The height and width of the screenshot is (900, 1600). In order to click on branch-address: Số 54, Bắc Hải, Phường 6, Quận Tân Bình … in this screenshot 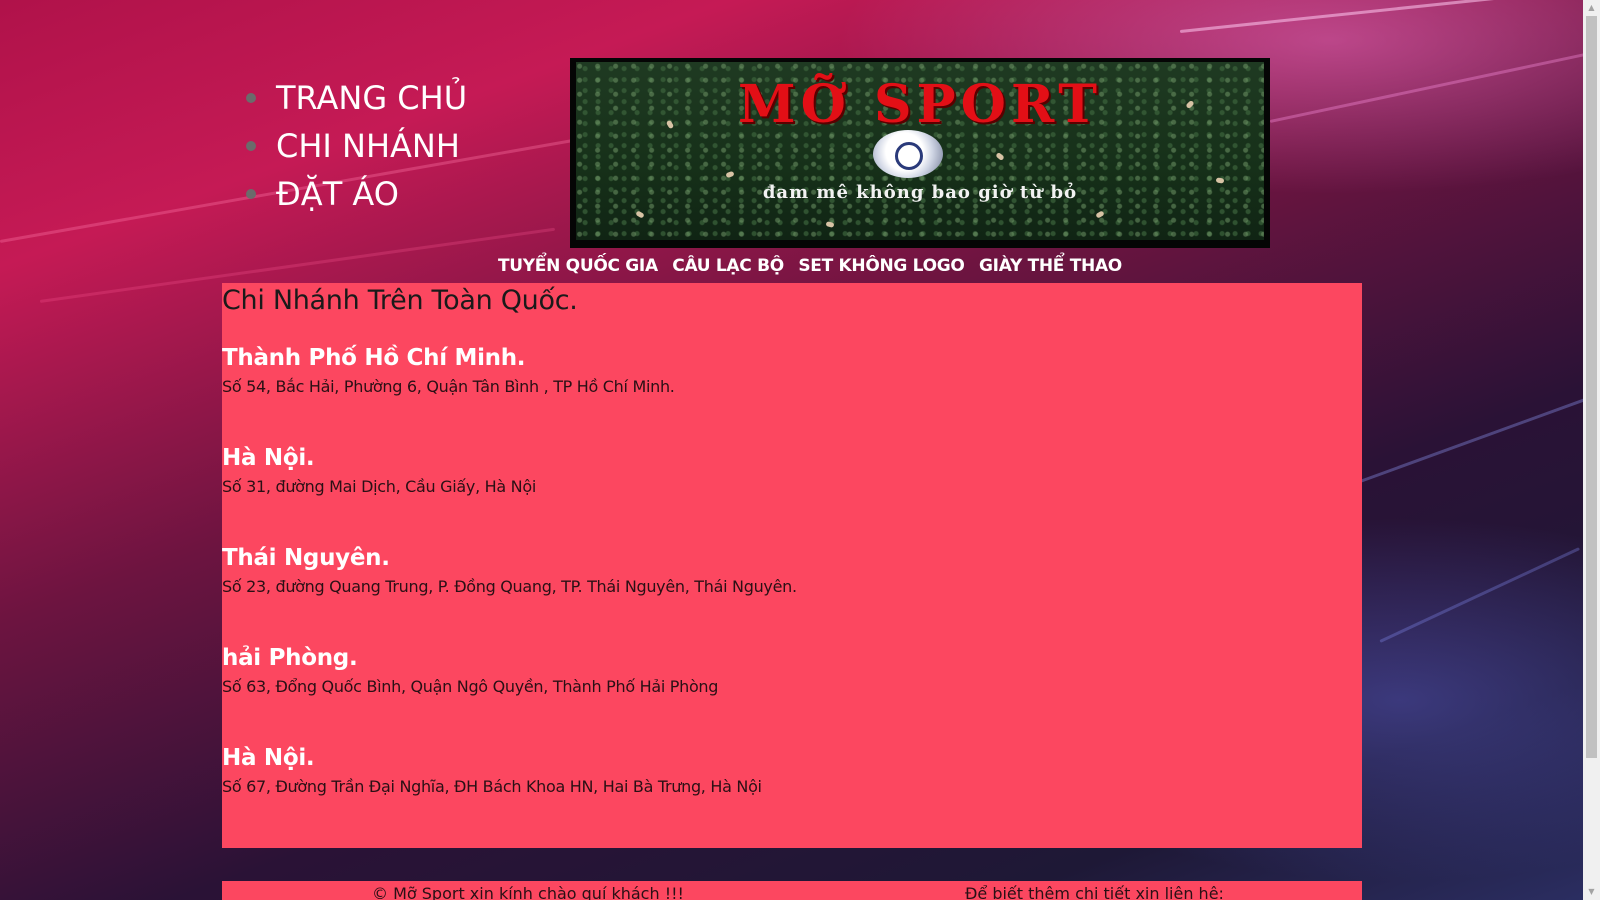, I will do `click(448, 386)`.